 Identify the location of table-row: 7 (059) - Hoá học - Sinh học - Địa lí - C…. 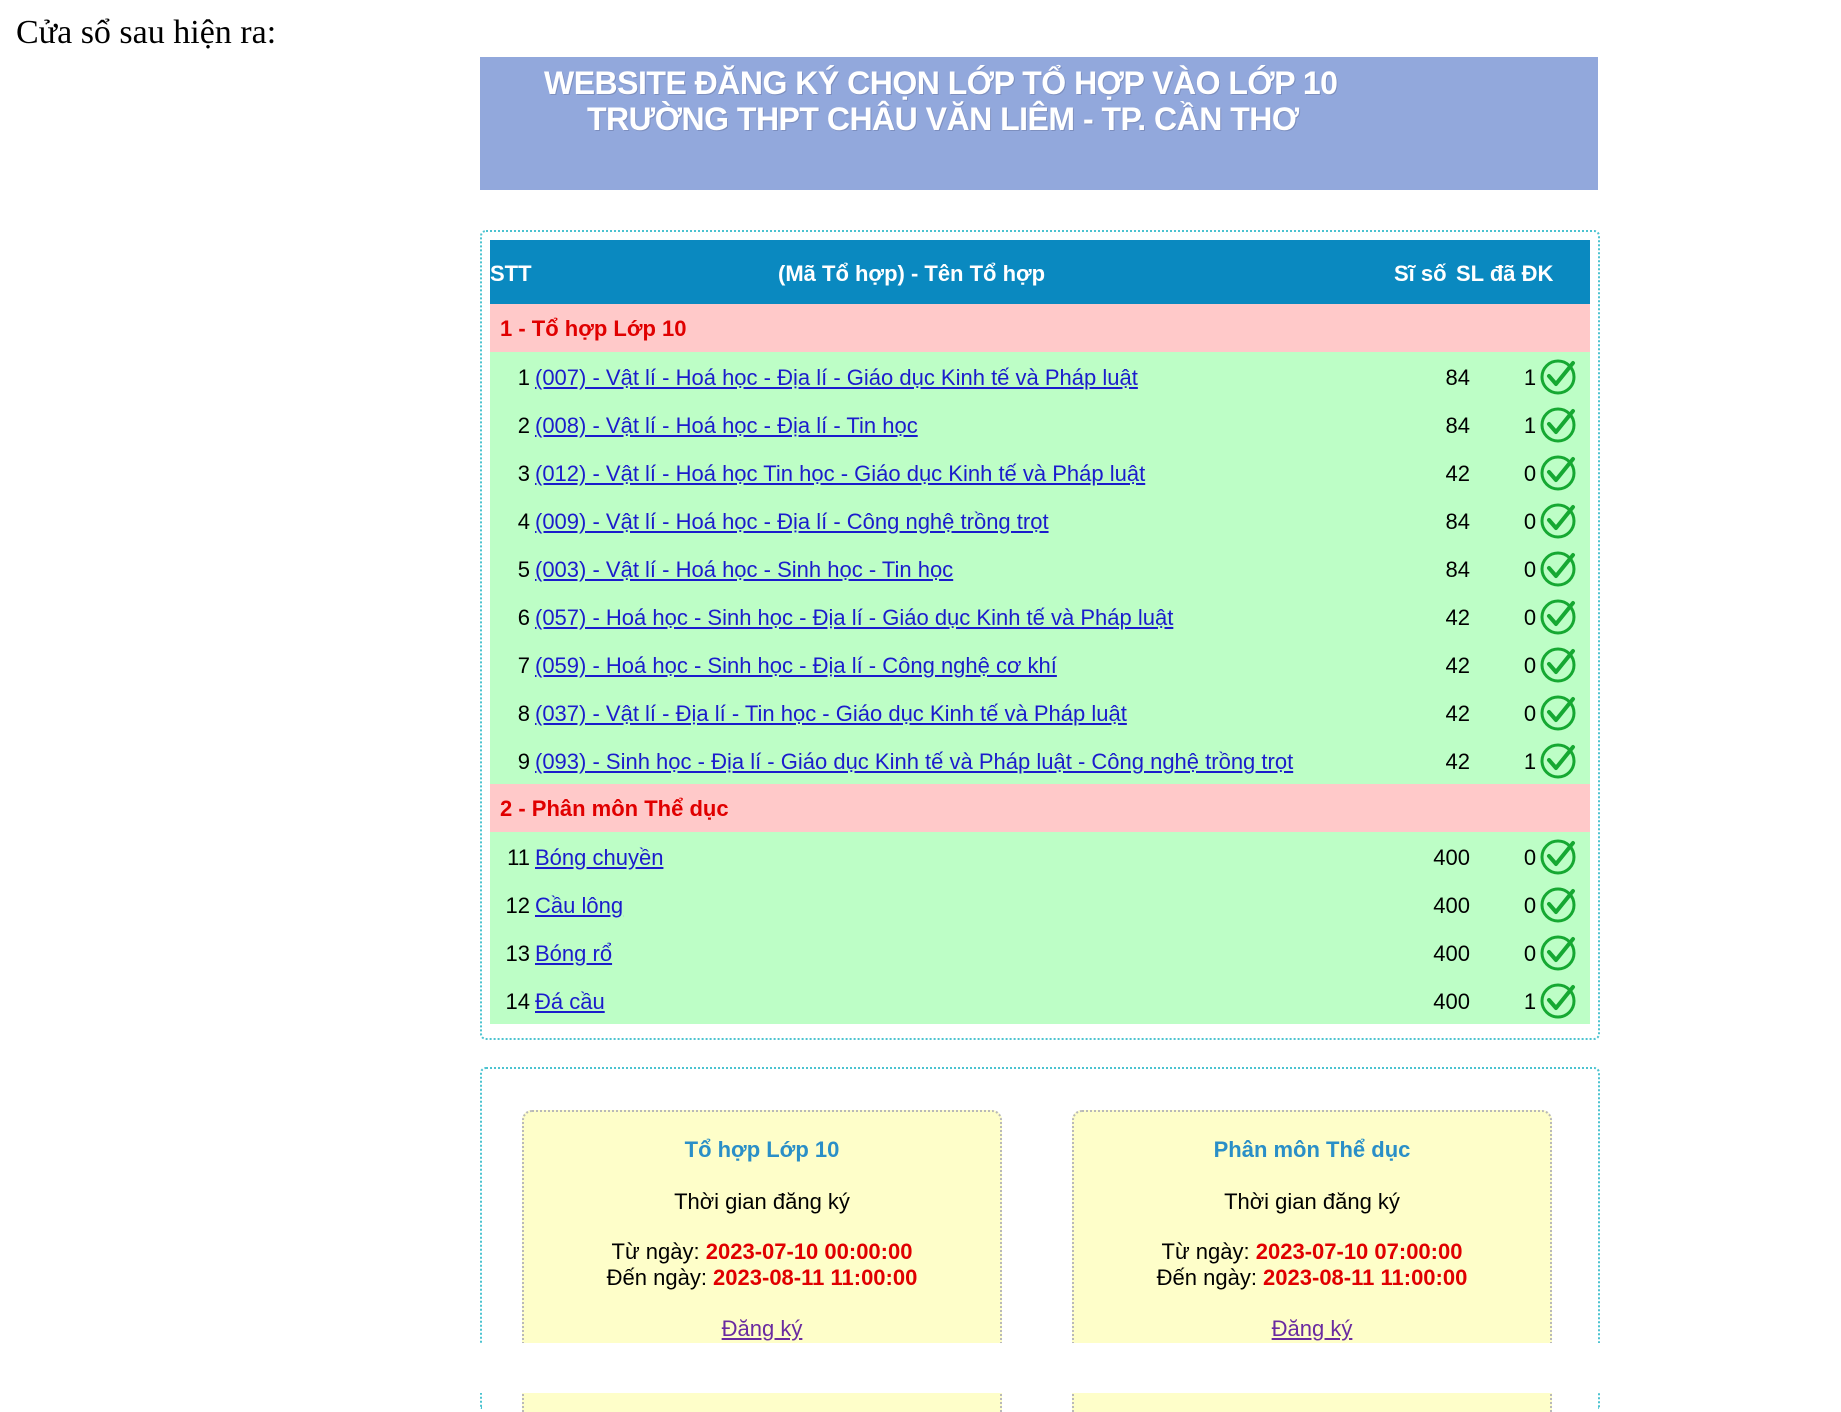
(1040, 664).